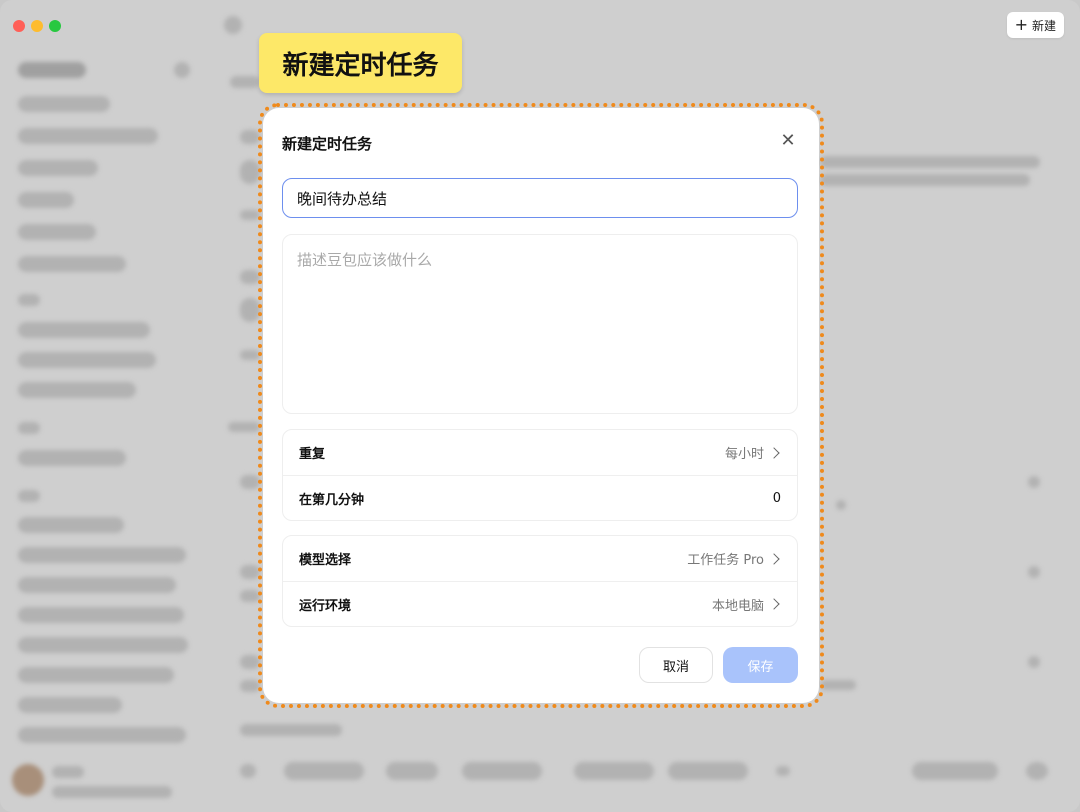 This screenshot has width=1080, height=812. What do you see at coordinates (540, 603) in the screenshot?
I see `run-environment-row: 运行环境 本地电脑` at bounding box center [540, 603].